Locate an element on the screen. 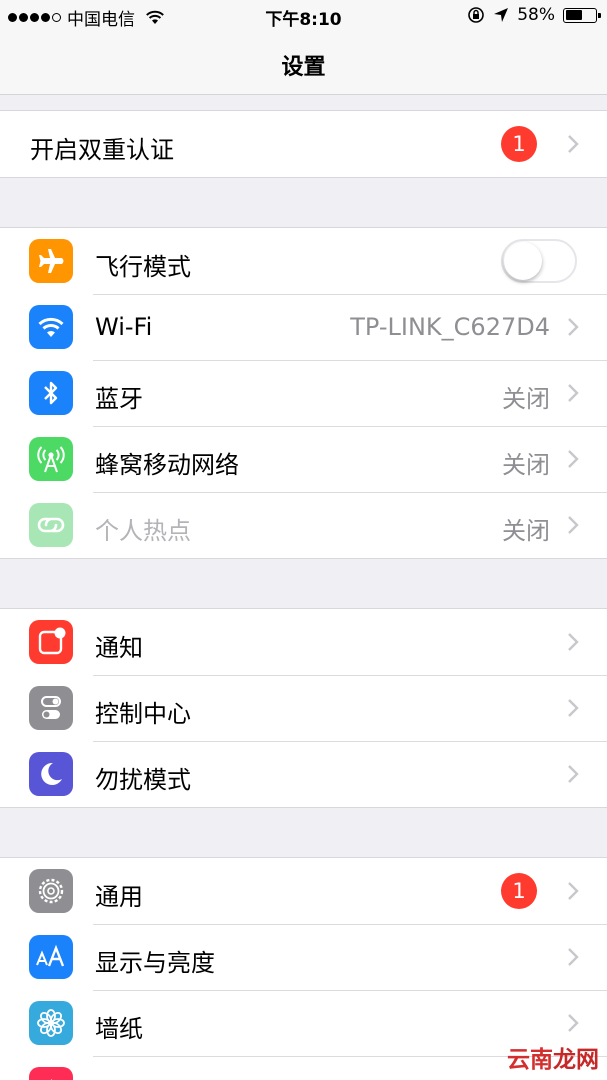  hotspot-status: 关闭 is located at coordinates (526, 531).